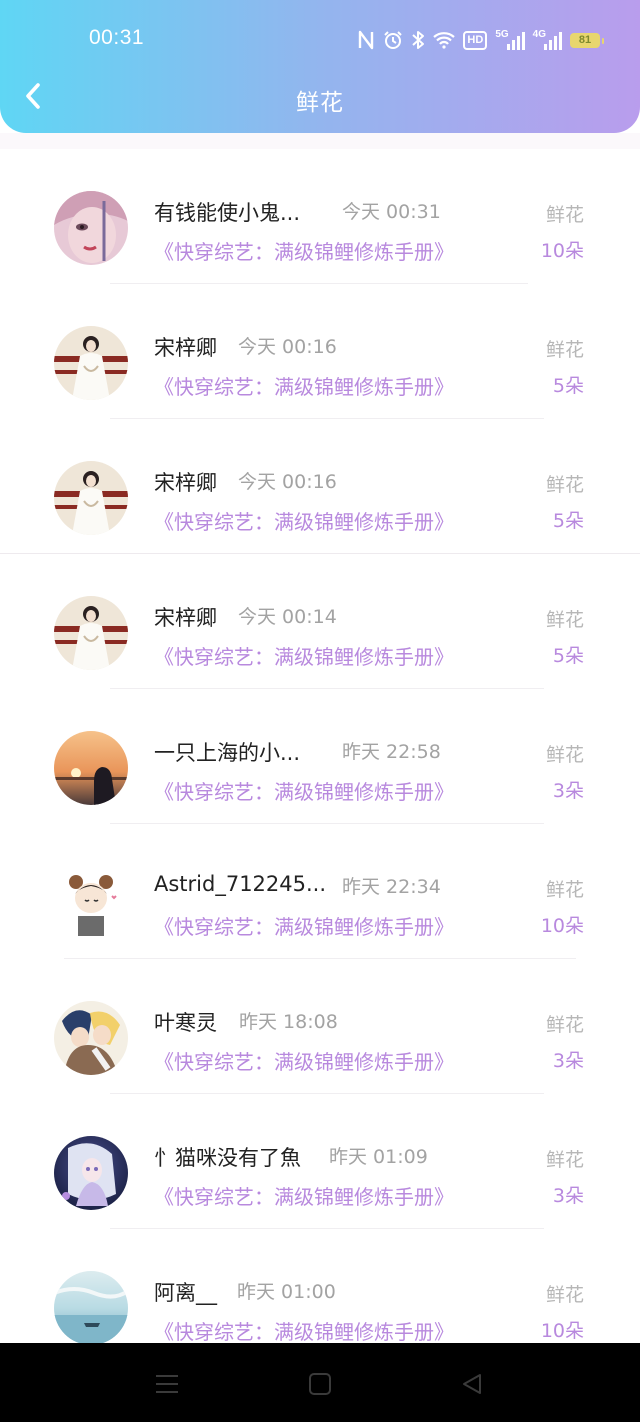 The width and height of the screenshot is (640, 1422). I want to click on home-icon, so click(320, 1384).